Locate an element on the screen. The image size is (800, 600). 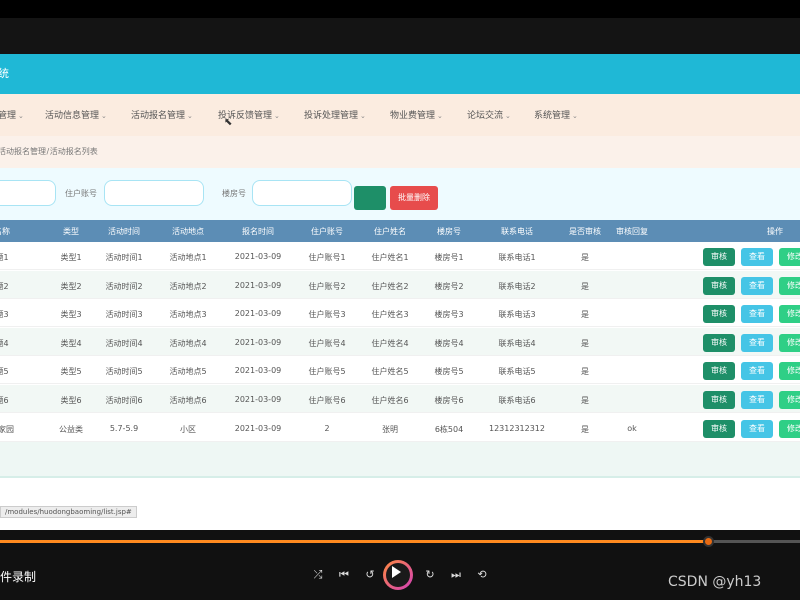
breadcrumb: 活动报名管理 / 活动报名列表 is located at coordinates (400, 152).